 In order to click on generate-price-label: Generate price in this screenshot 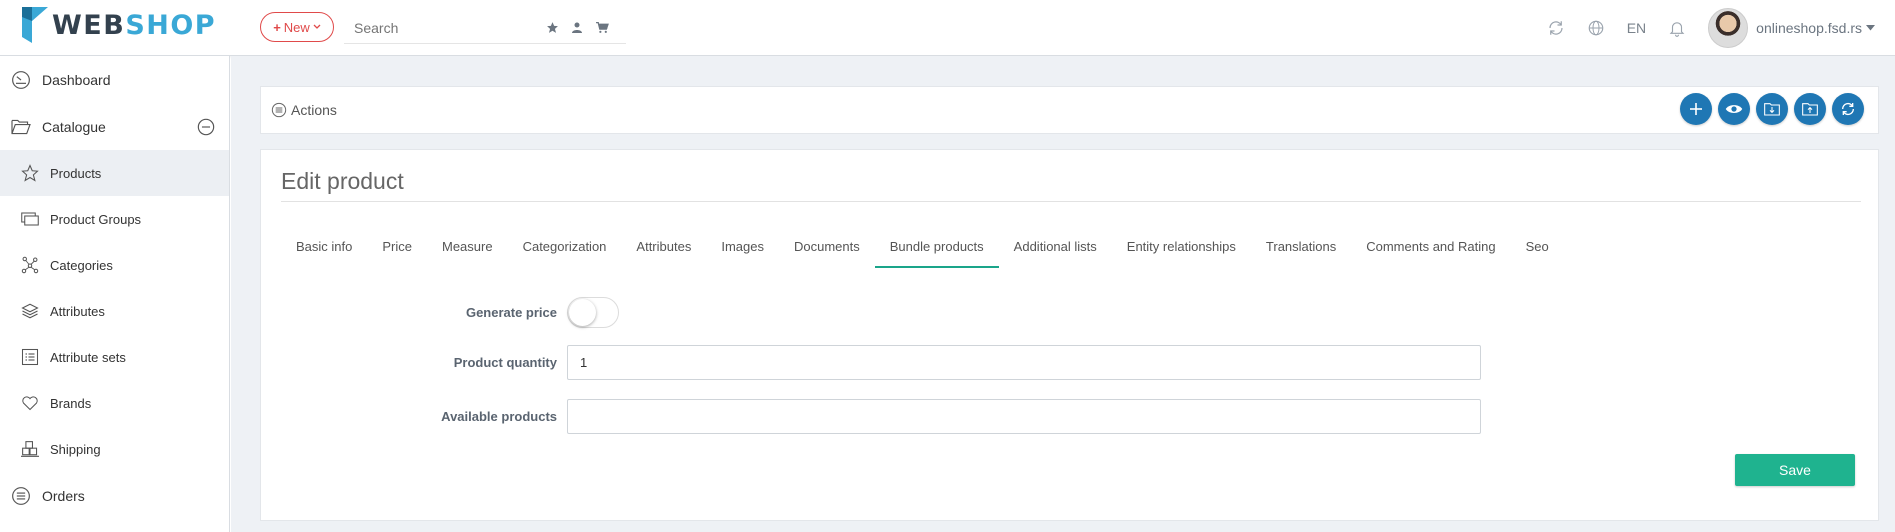, I will do `click(511, 312)`.